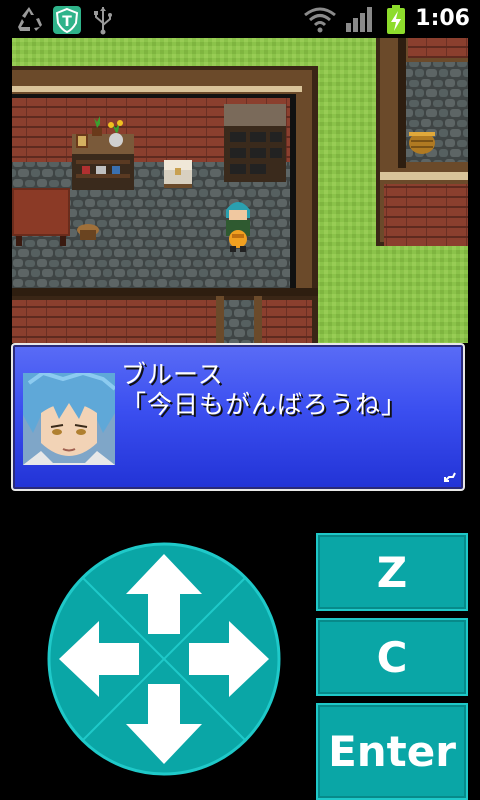 The image size is (480, 800). Describe the element at coordinates (240, 19) in the screenshot. I see `status-bar: T 1:06` at that location.